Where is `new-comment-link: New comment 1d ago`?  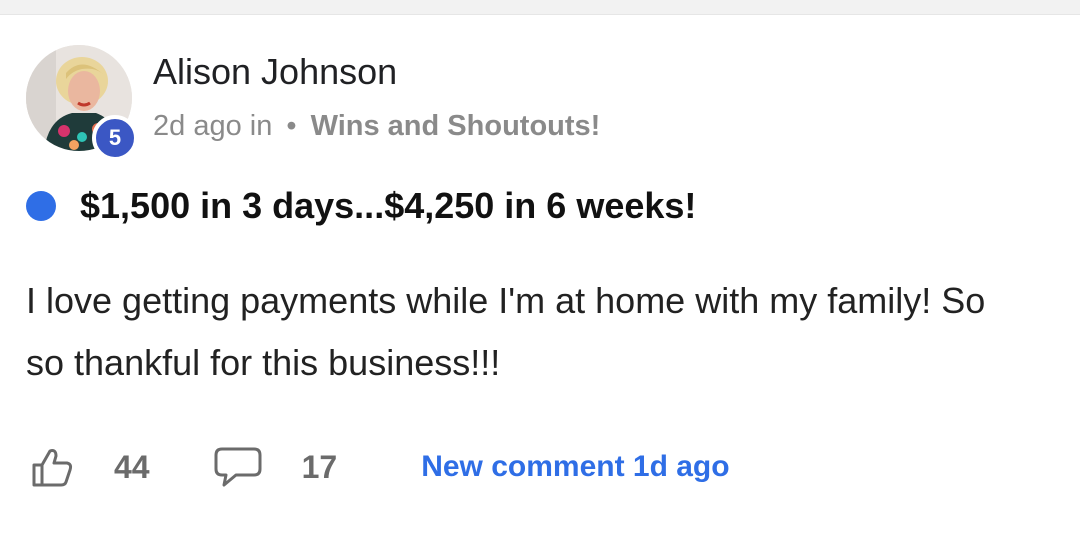
new-comment-link: New comment 1d ago is located at coordinates (575, 467).